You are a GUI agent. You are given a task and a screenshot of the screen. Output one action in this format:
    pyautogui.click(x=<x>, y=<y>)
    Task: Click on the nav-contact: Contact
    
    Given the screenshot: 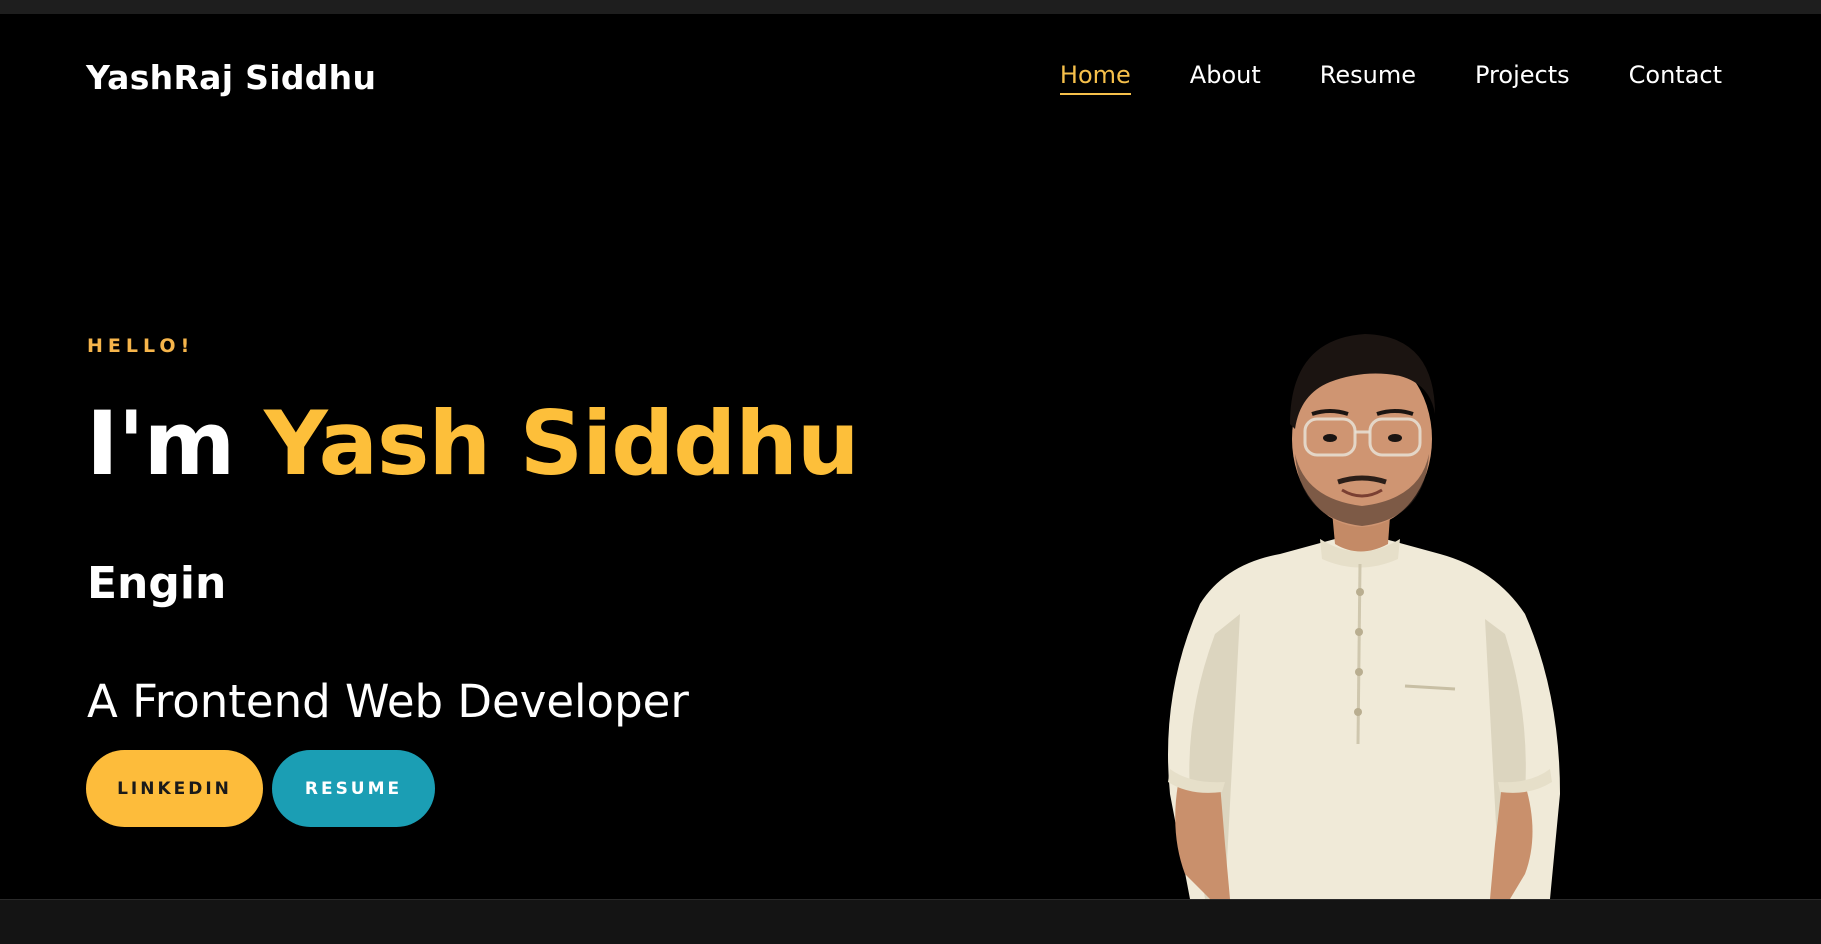 What is the action you would take?
    pyautogui.click(x=1675, y=78)
    